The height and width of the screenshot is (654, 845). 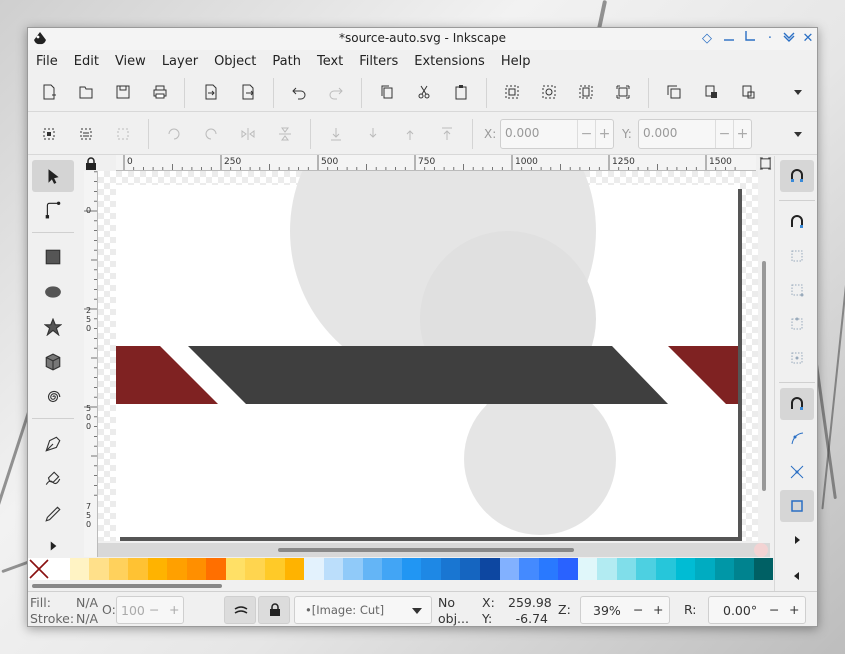 What do you see at coordinates (625, 610) in the screenshot?
I see `zoom-field: 39% − +` at bounding box center [625, 610].